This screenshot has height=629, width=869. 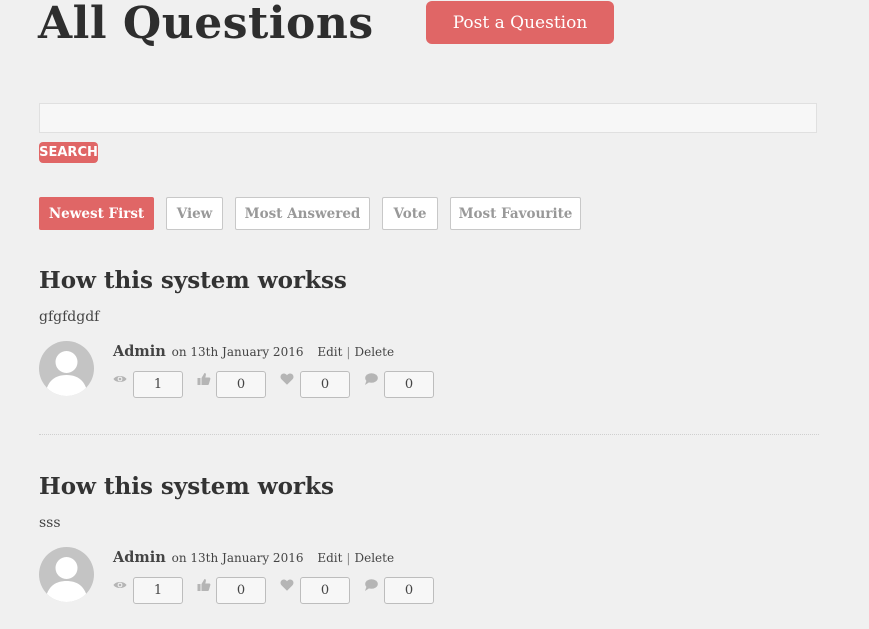 What do you see at coordinates (186, 487) in the screenshot?
I see `question-title: How this system works` at bounding box center [186, 487].